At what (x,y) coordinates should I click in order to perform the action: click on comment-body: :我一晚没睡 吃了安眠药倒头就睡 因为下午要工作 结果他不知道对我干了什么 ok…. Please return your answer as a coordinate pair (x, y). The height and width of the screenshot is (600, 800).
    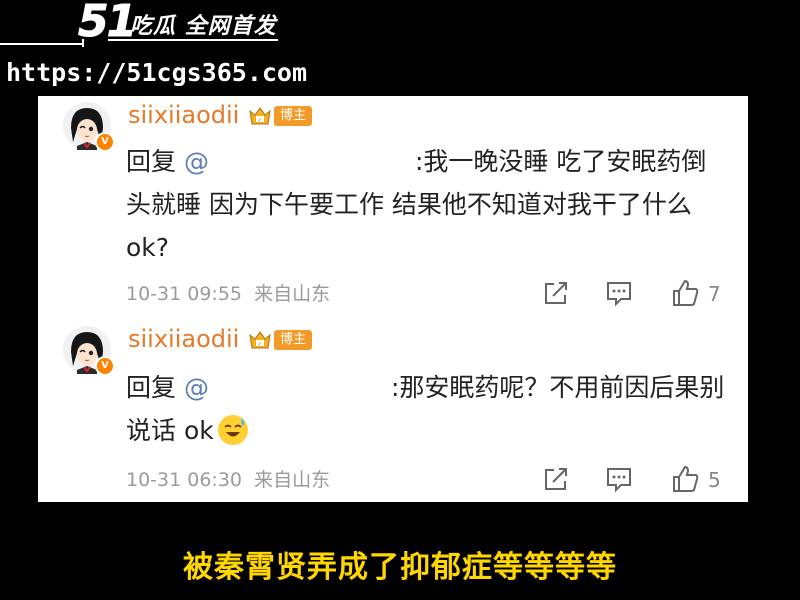
    Looking at the image, I should click on (416, 204).